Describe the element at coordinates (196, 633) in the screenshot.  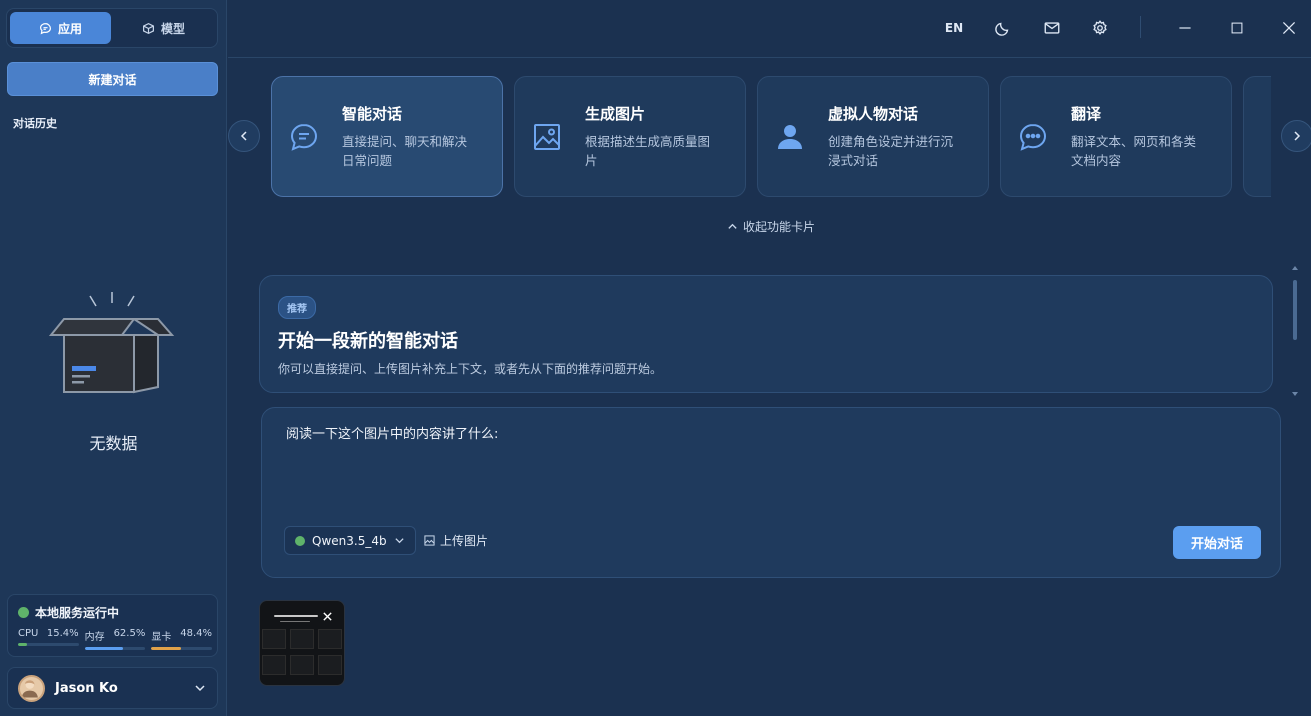
I see `metric-value: 48.4%` at that location.